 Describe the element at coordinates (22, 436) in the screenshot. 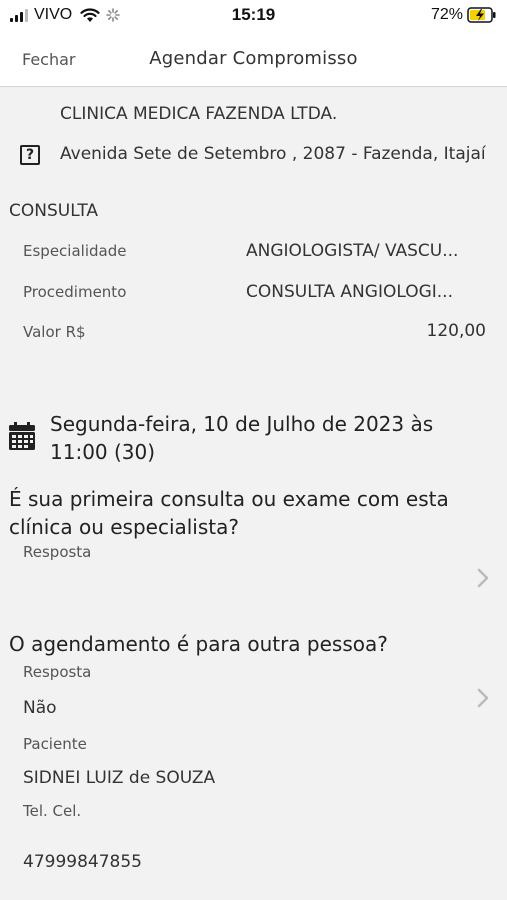

I see `calendar-icon` at that location.